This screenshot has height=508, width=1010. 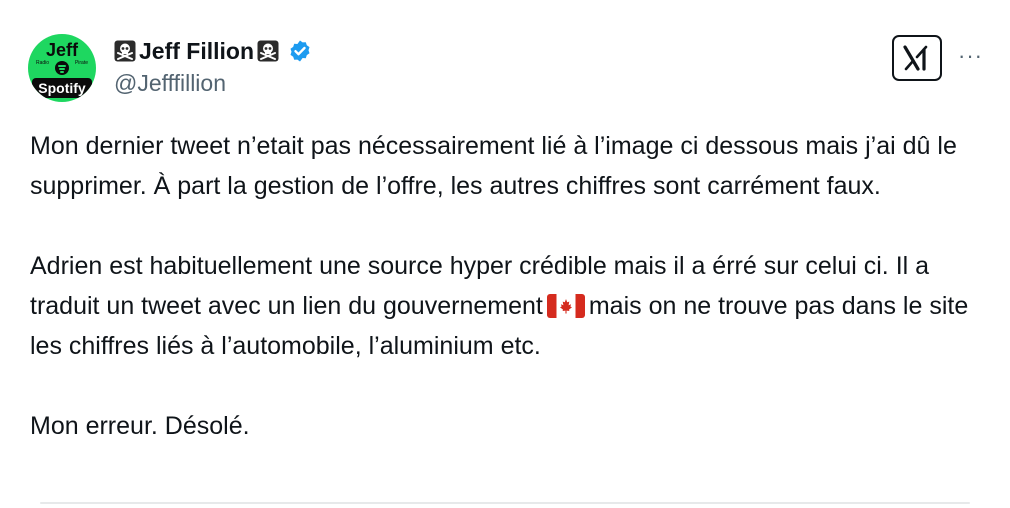 I want to click on canada-flag-icon, so click(x=565, y=306).